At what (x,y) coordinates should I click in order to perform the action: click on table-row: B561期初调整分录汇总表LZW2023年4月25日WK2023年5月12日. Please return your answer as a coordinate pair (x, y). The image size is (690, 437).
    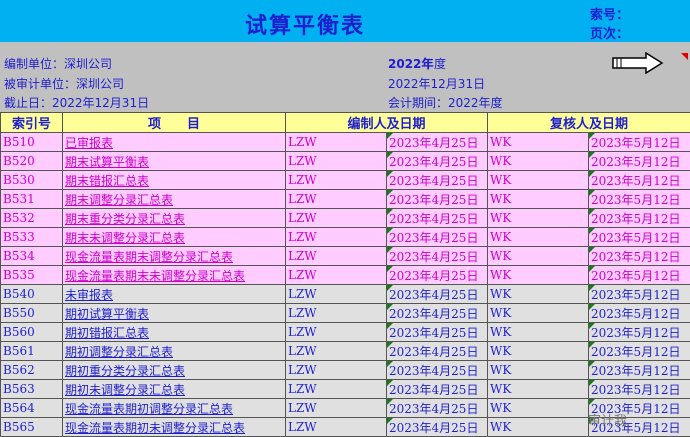
    Looking at the image, I should click on (345, 351).